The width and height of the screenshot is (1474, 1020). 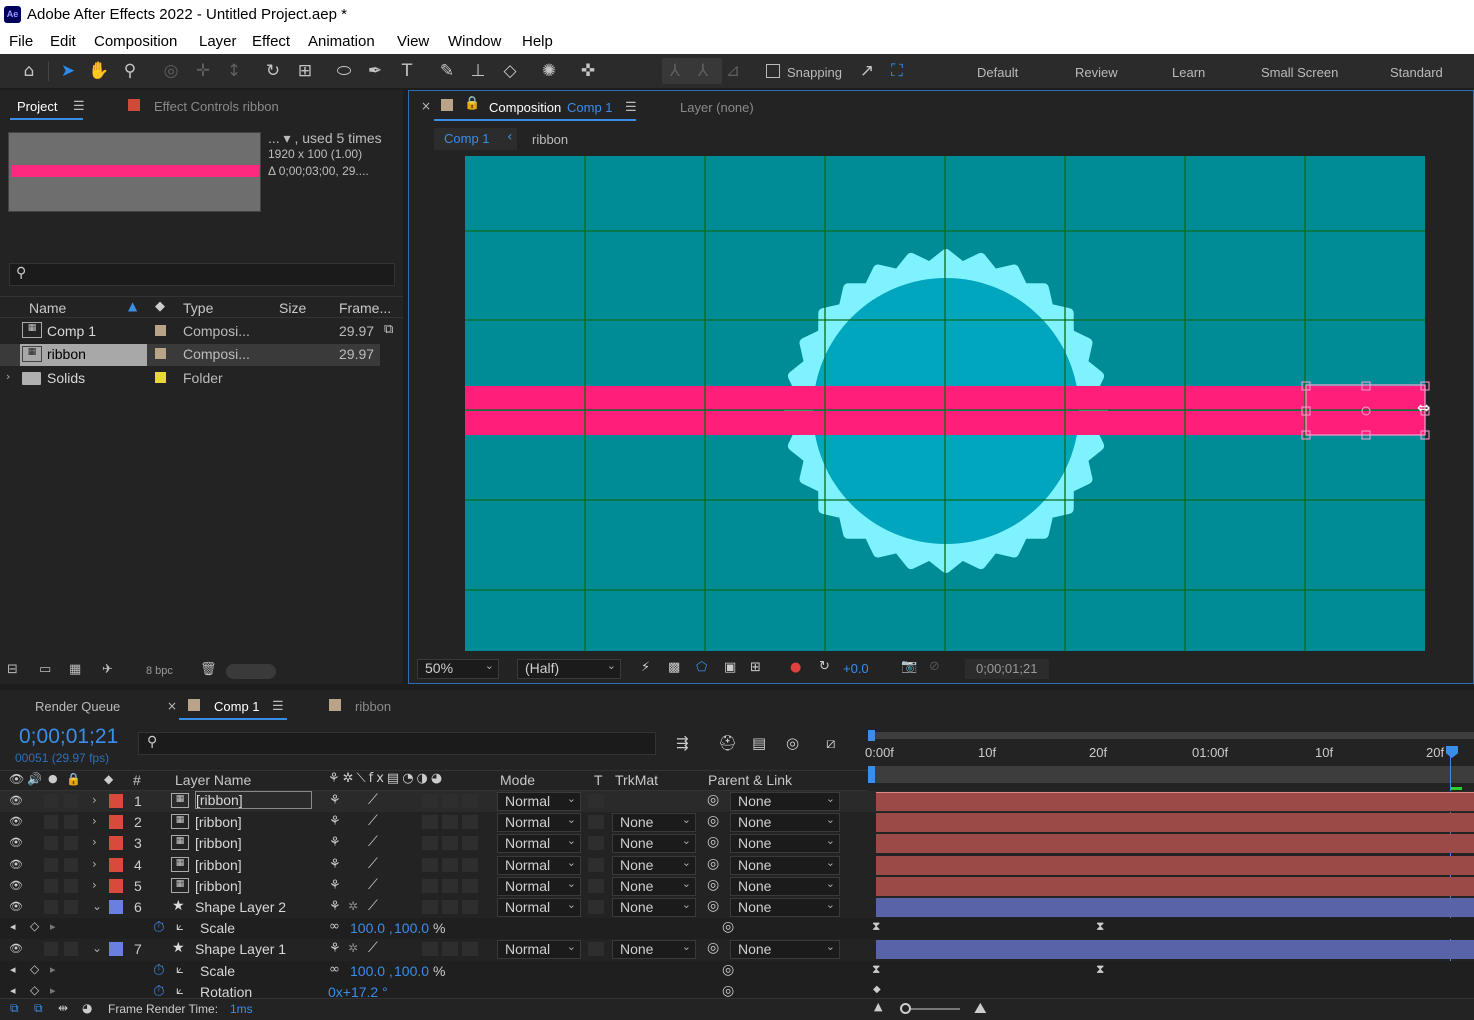 What do you see at coordinates (475, 139) in the screenshot?
I see `breadcrumb-comp1: Comp 1 ‹` at bounding box center [475, 139].